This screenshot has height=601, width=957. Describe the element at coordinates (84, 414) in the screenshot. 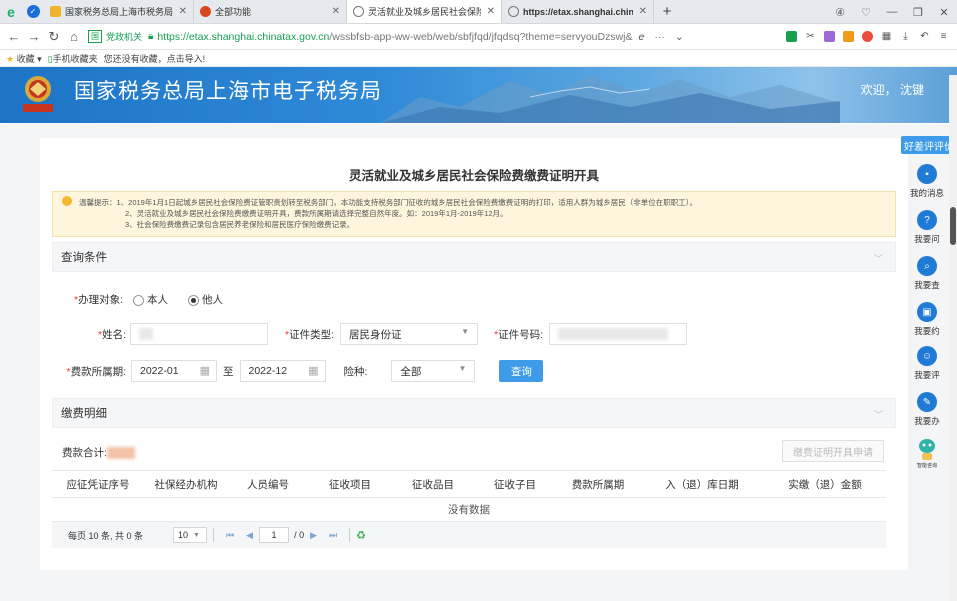

I see `section-title: 缴费明细` at that location.